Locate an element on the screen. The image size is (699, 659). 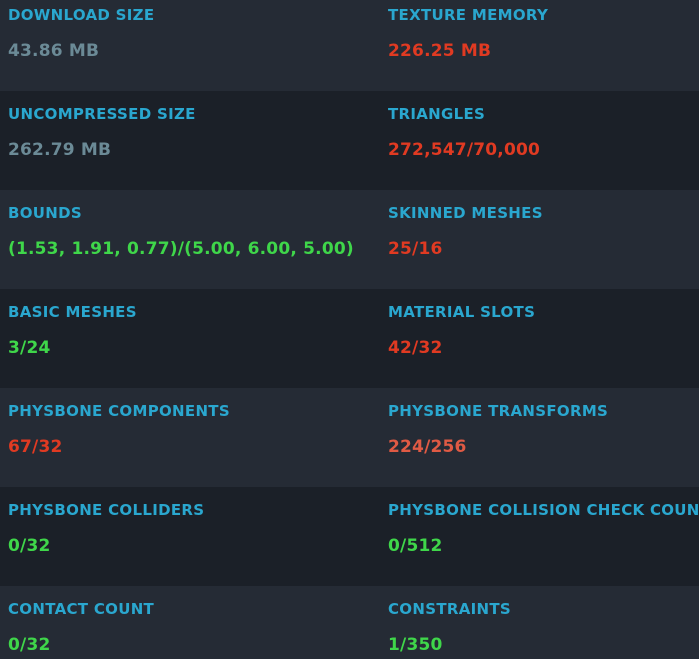
stat-label: TEXTURE MEMORY is located at coordinates (468, 15).